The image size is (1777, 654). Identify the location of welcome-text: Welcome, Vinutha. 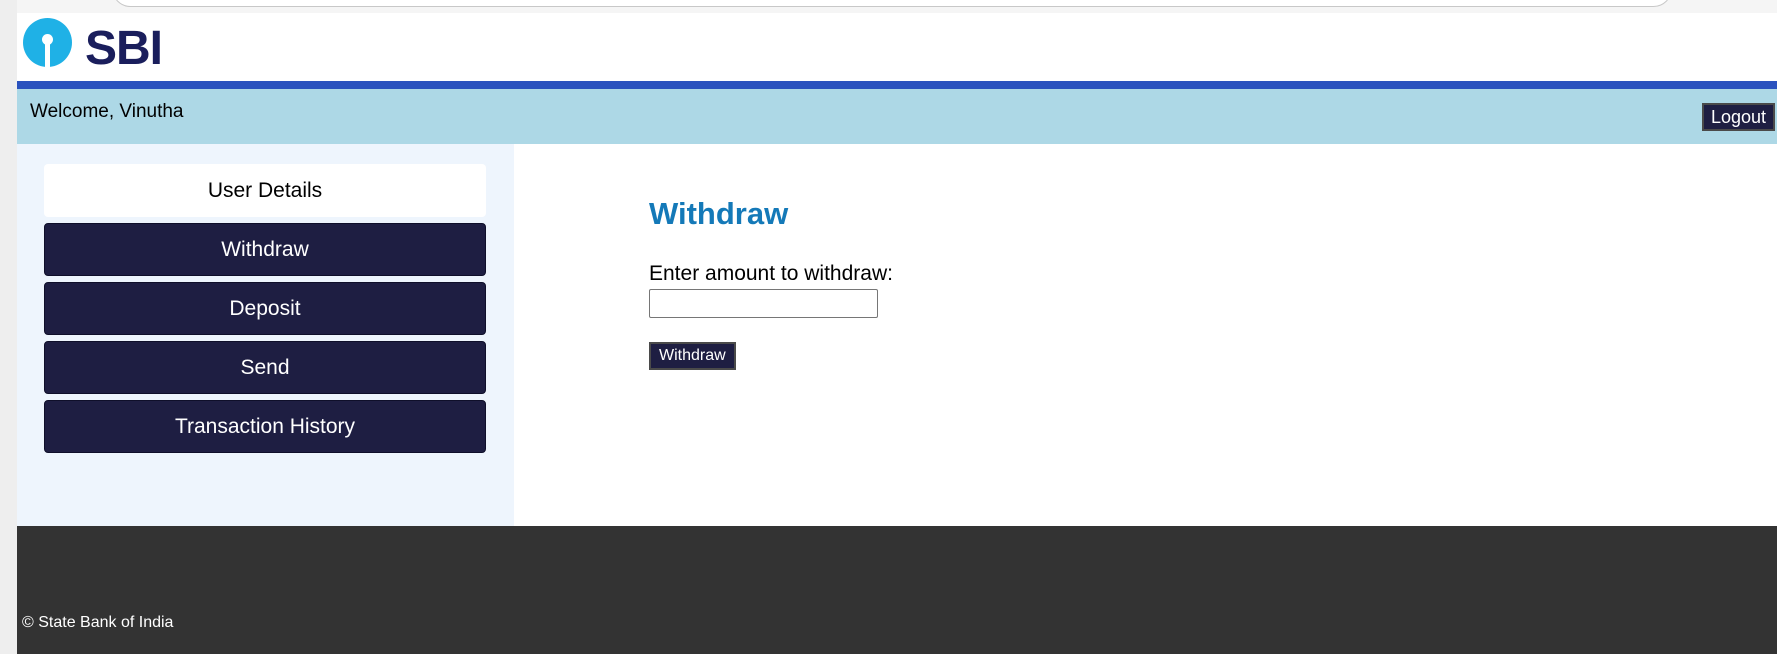
(107, 111).